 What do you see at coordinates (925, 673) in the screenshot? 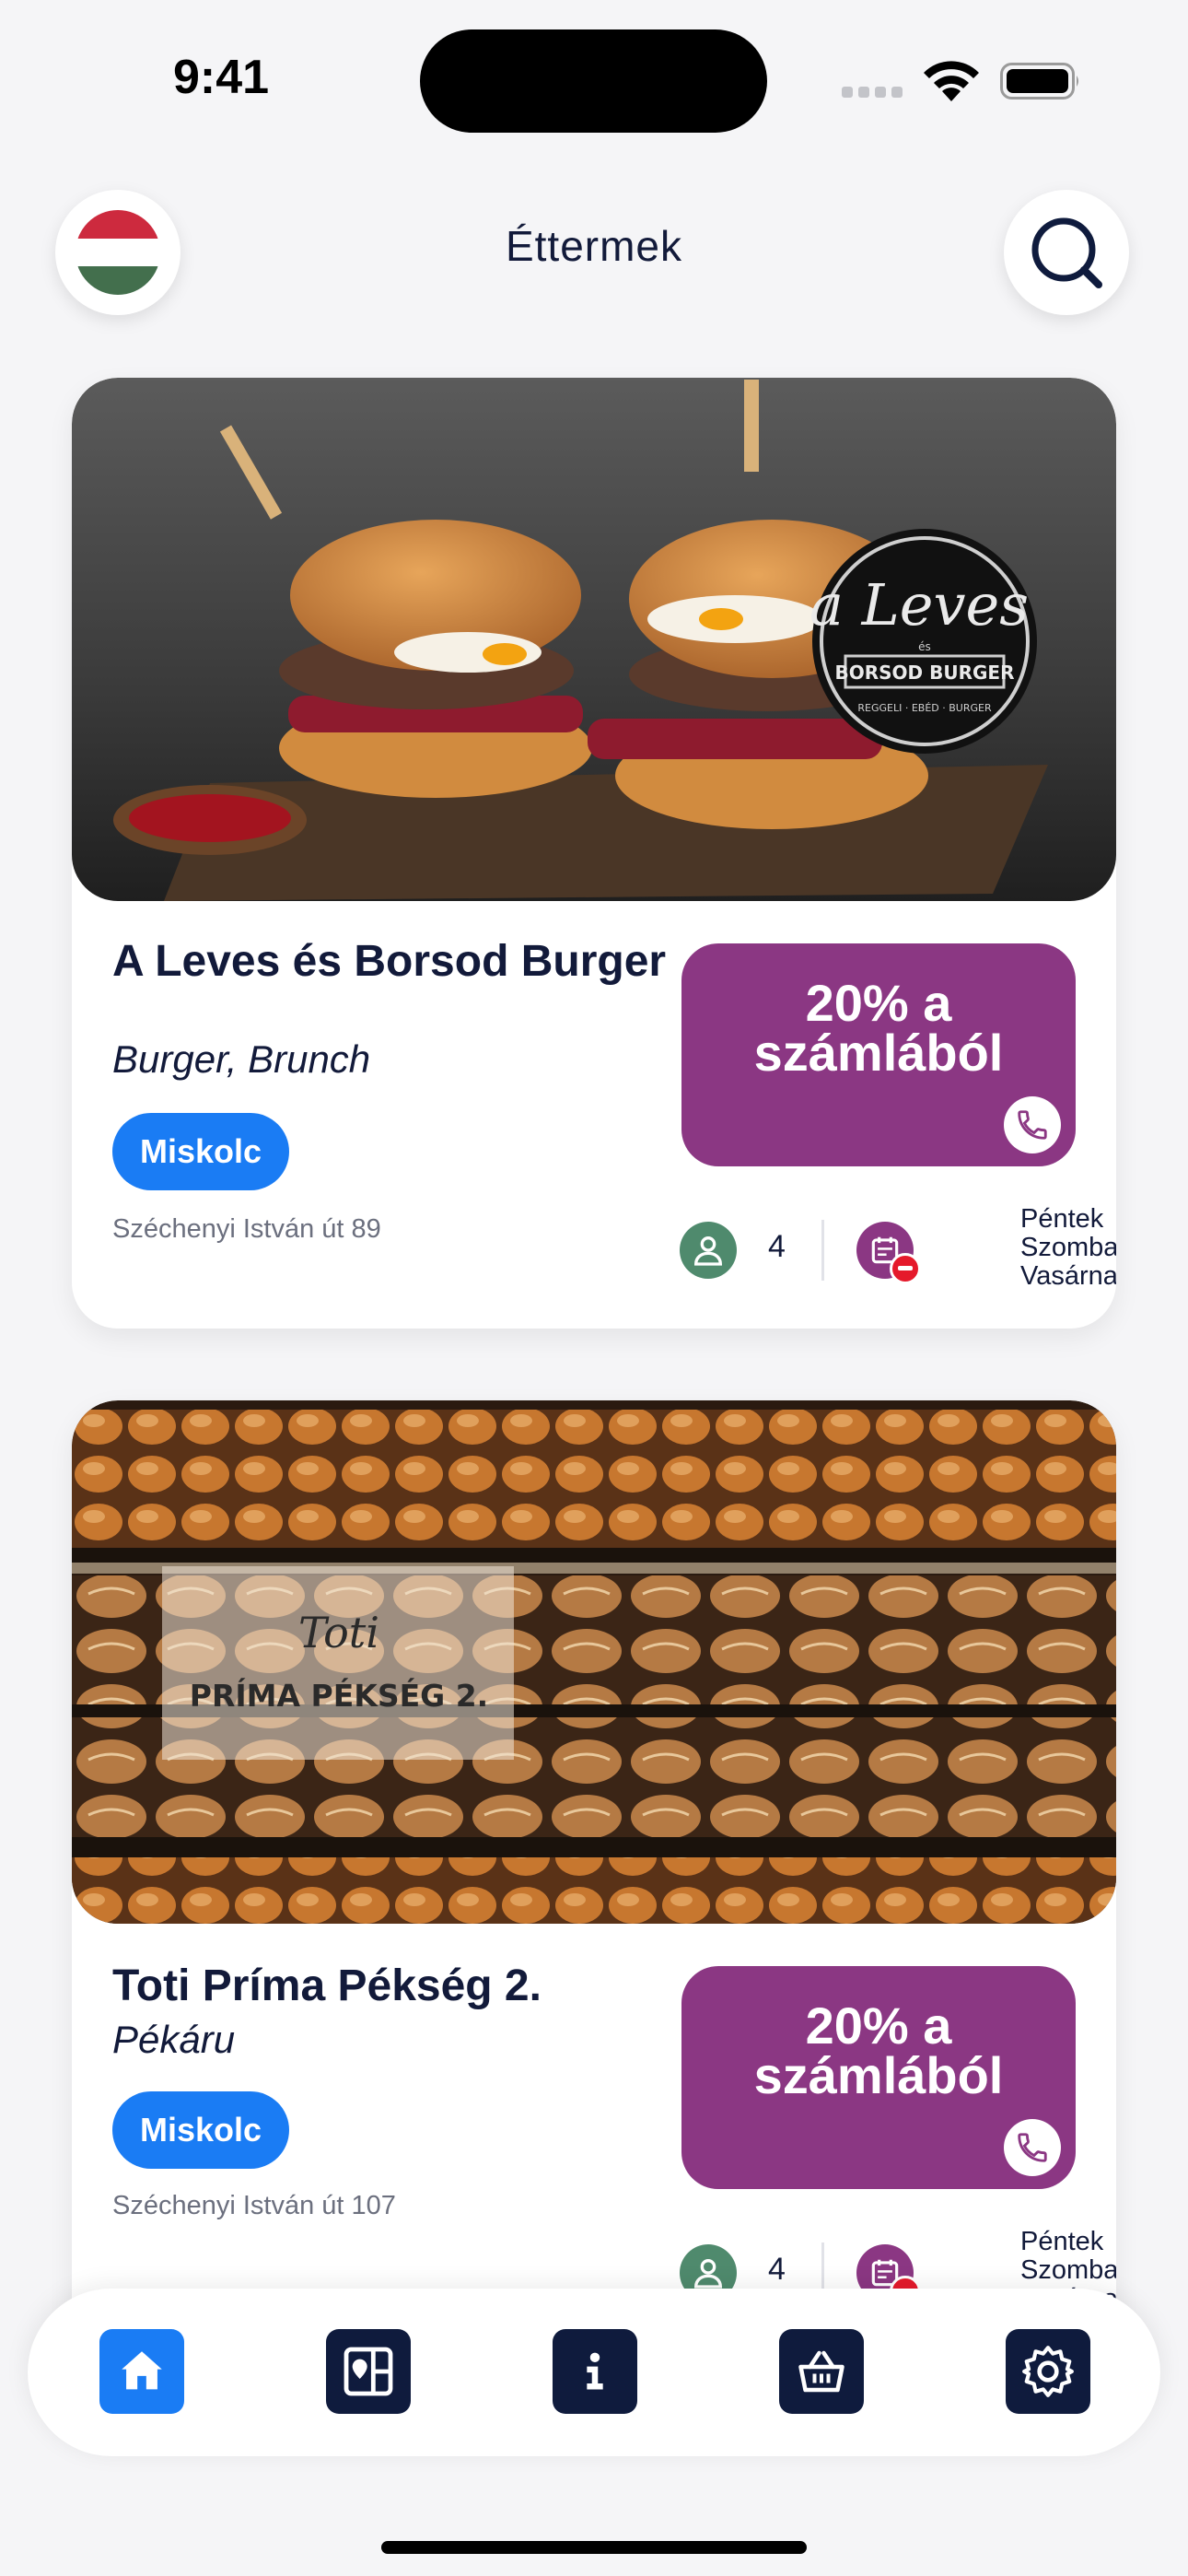
I see `svg-text: BORSOD BURGER` at bounding box center [925, 673].